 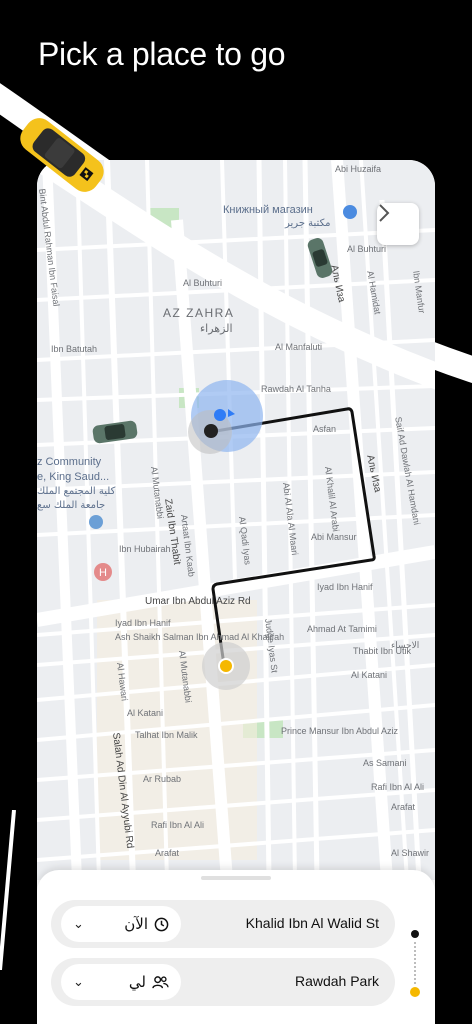 I want to click on destination-row-1: ⌄ الآن Khalid Ibn Al Walid St, so click(x=223, y=924).